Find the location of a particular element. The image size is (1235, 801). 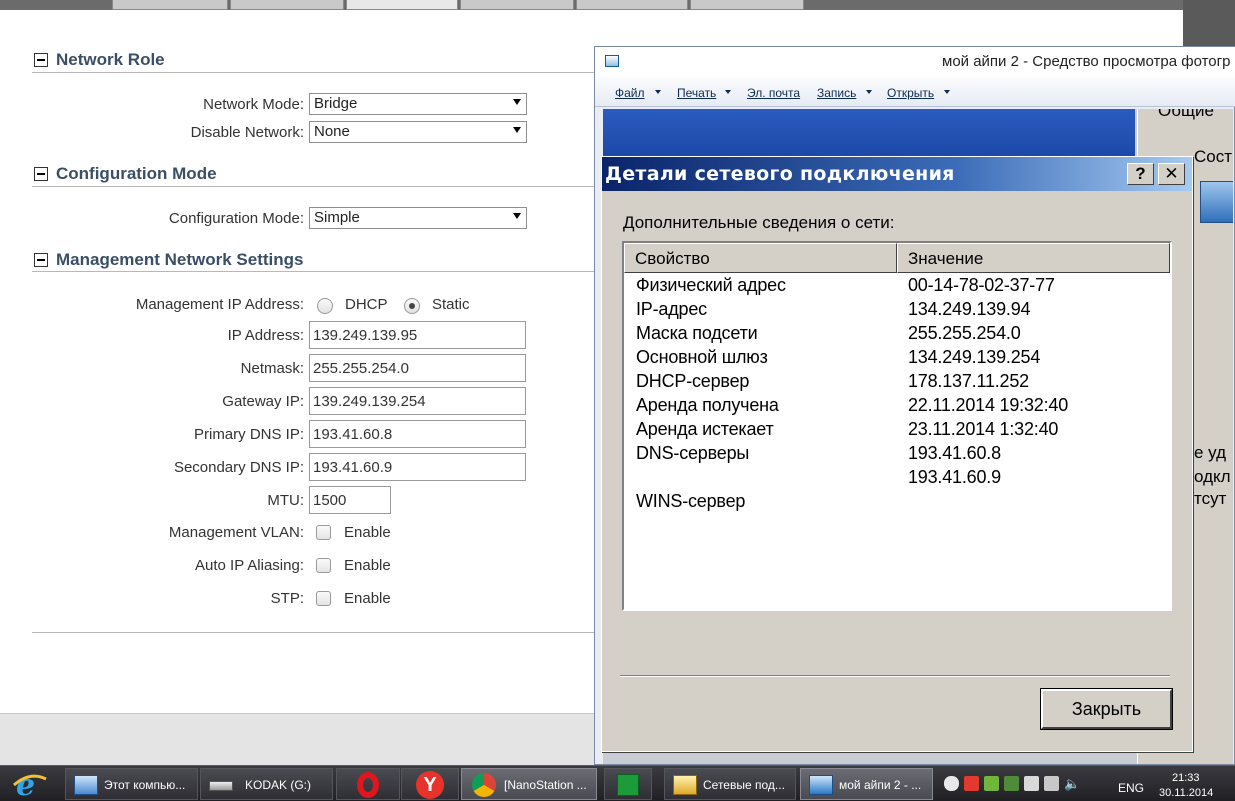

network-mode-value: Bridge is located at coordinates (336, 103).